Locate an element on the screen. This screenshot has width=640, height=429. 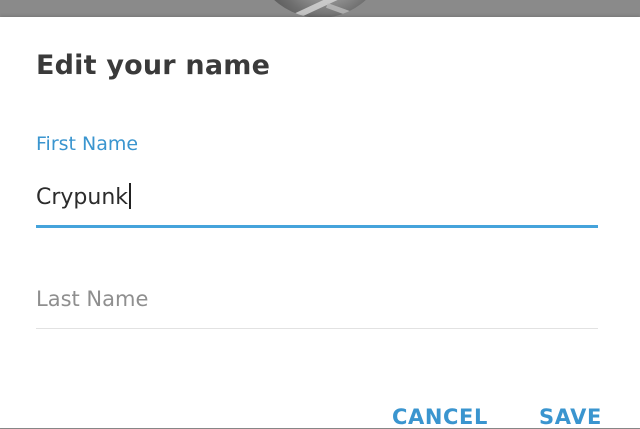
dialog-title: Edit your name is located at coordinates (153, 65).